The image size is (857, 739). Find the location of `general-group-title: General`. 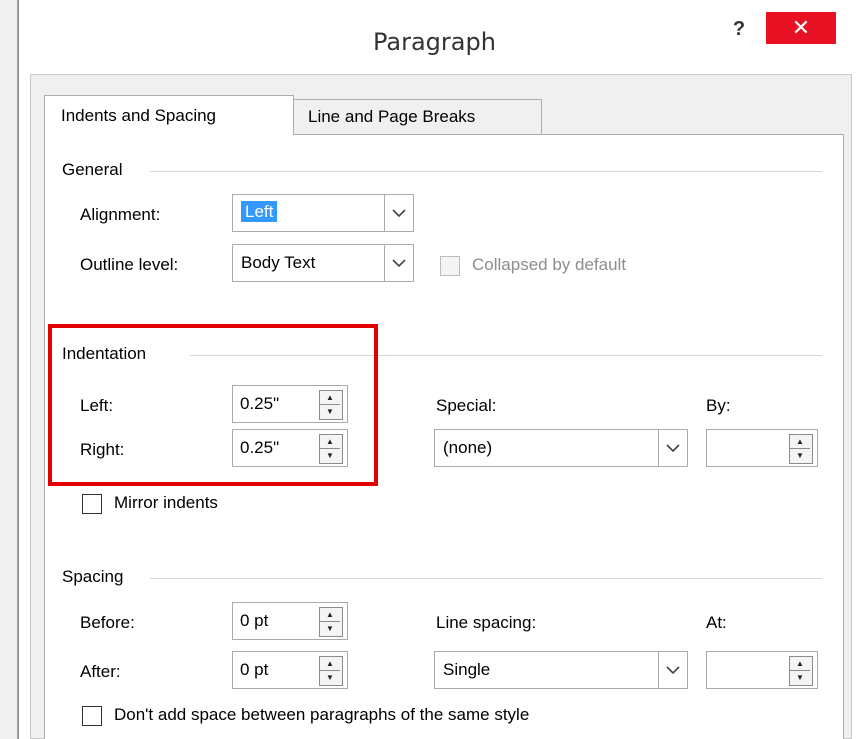

general-group-title: General is located at coordinates (95, 170).